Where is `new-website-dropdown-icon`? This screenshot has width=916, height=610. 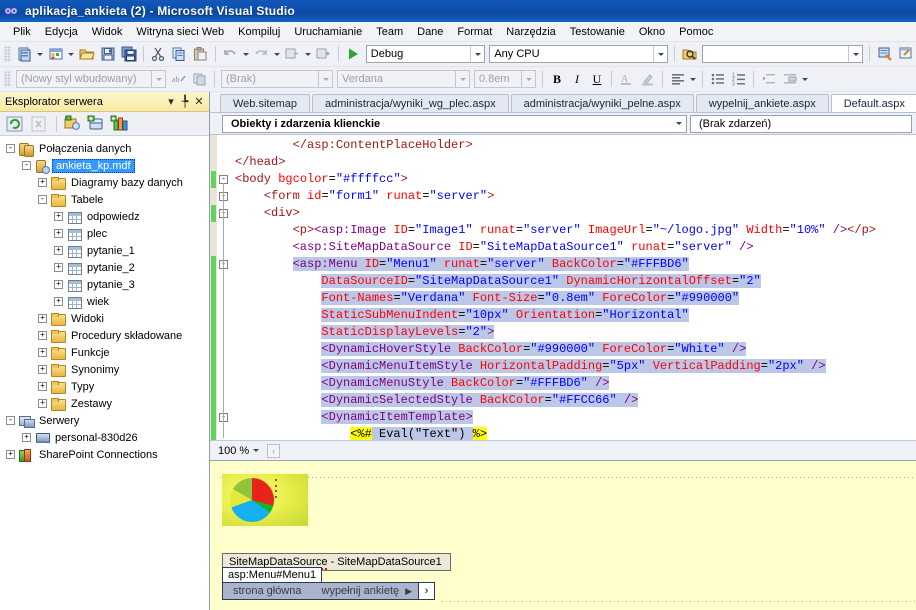 new-website-dropdown-icon is located at coordinates (71, 54).